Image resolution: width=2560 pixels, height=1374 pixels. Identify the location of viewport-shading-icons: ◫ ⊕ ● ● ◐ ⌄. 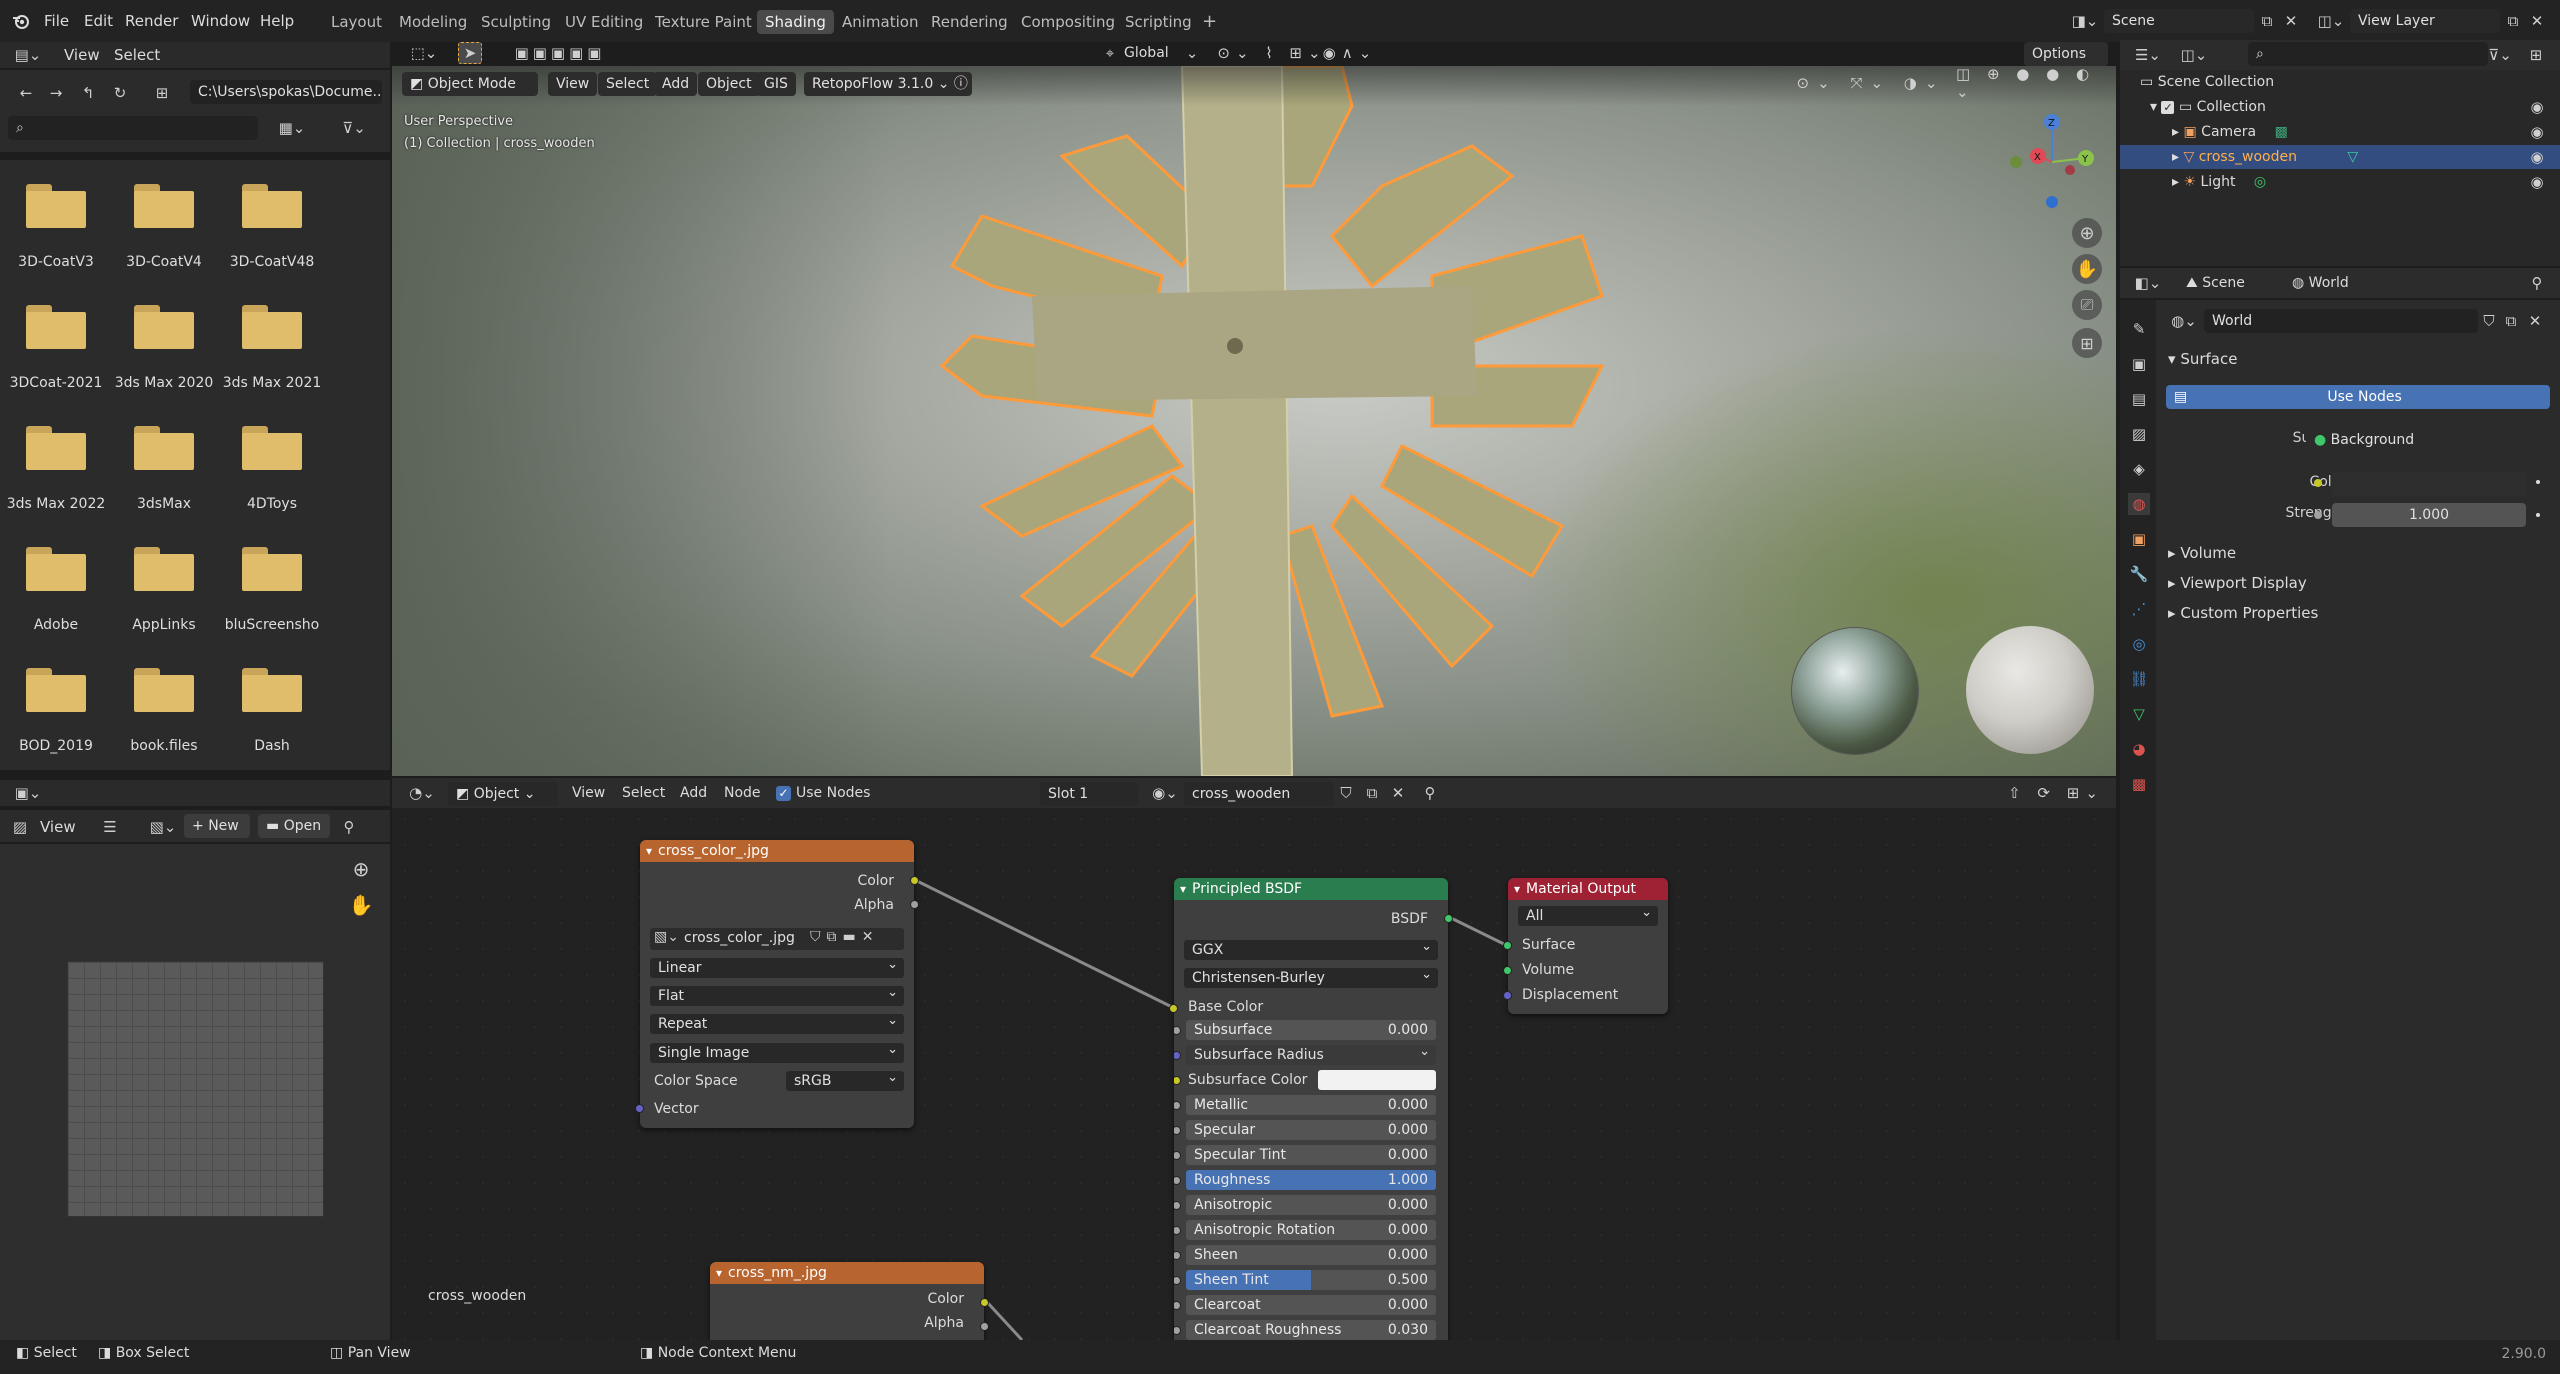
(2031, 83).